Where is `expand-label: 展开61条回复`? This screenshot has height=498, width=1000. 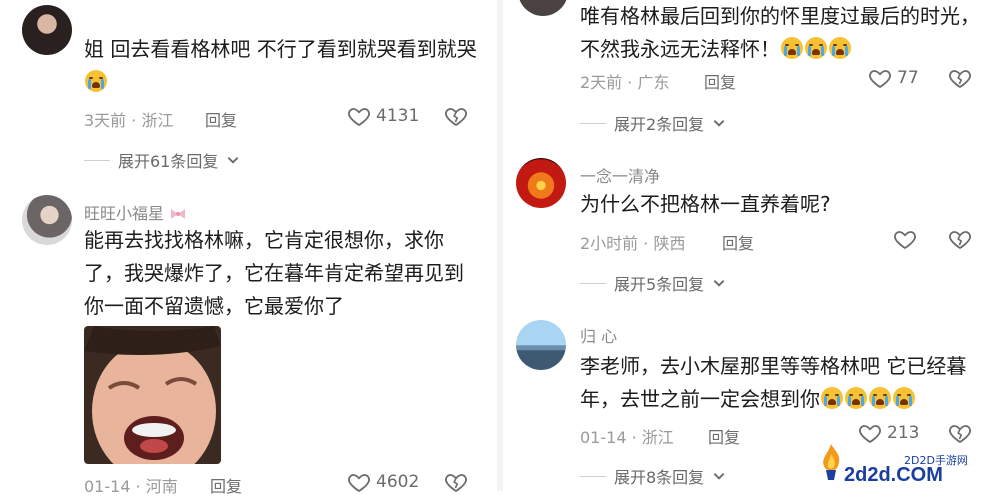
expand-label: 展开61条回复 is located at coordinates (168, 161).